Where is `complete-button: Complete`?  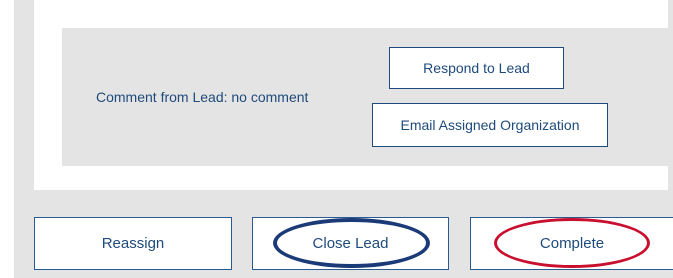
complete-button: Complete is located at coordinates (571, 243).